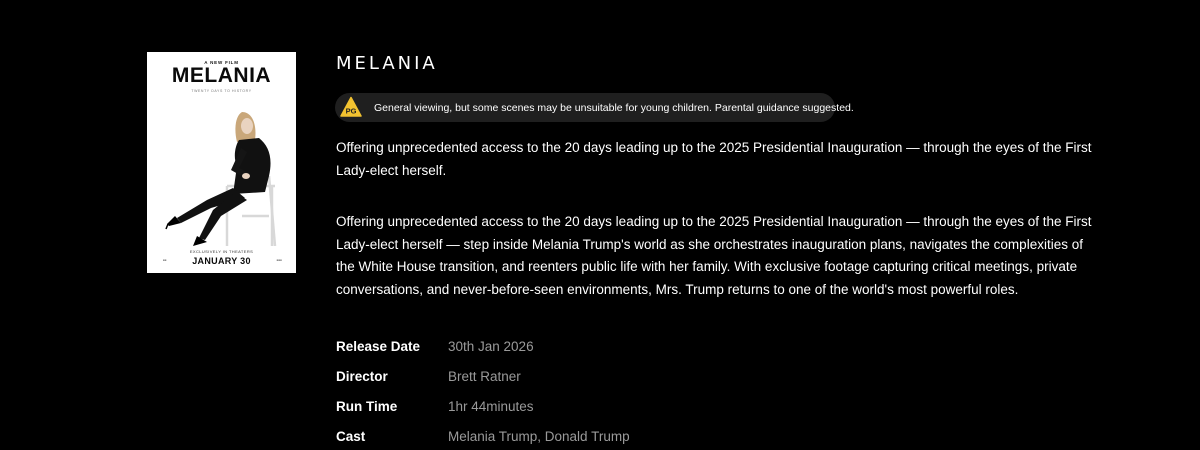  I want to click on detail-row-release-date: Release Date 30th Jan 2026, so click(636, 346).